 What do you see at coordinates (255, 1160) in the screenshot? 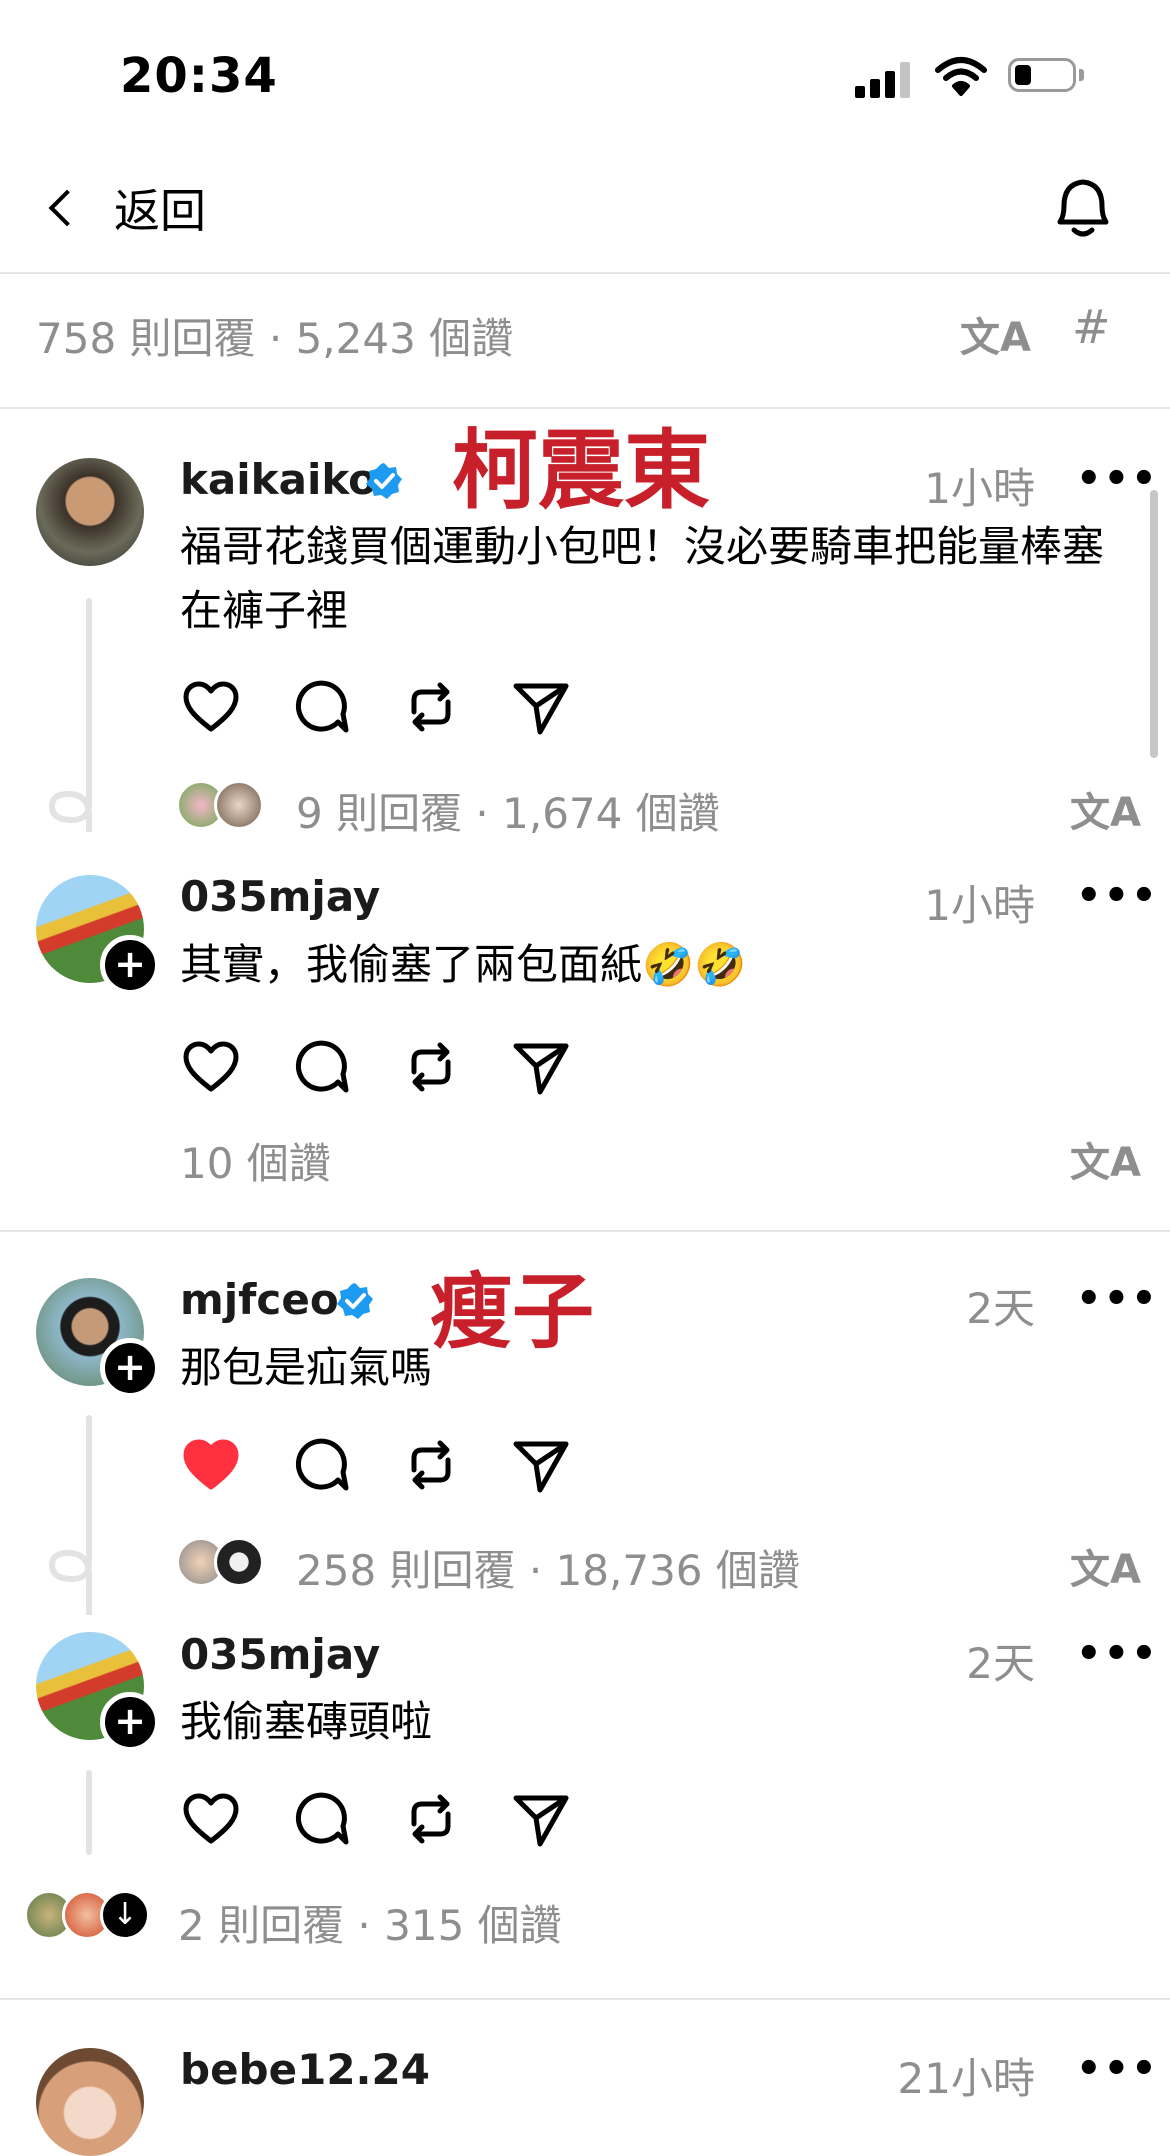
I see `likes-count: 10 個讚` at bounding box center [255, 1160].